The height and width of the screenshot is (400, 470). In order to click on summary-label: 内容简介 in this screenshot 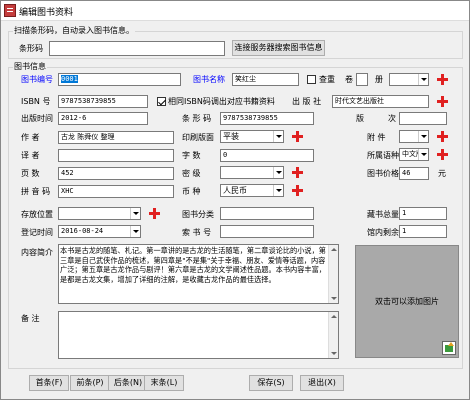, I will do `click(37, 252)`.